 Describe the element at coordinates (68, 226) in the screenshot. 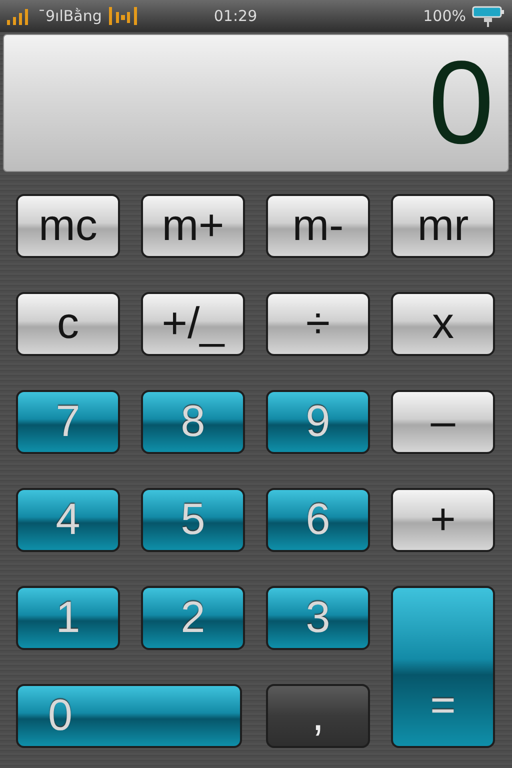

I see `calculator-key: mc` at that location.